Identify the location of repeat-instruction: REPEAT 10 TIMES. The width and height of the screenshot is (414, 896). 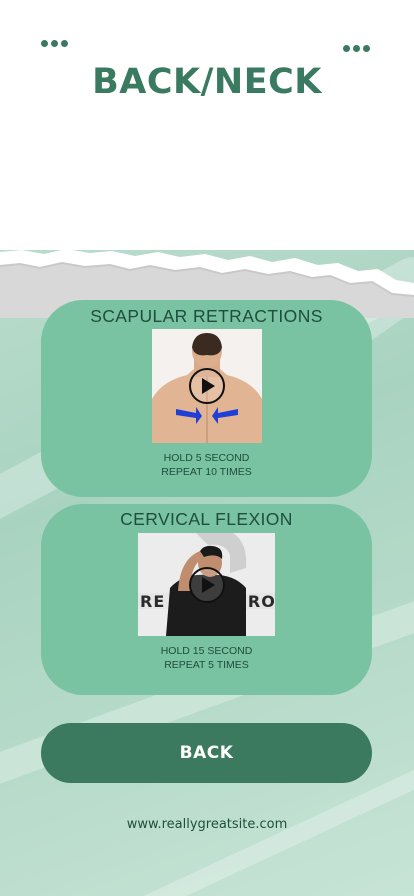
(206, 472).